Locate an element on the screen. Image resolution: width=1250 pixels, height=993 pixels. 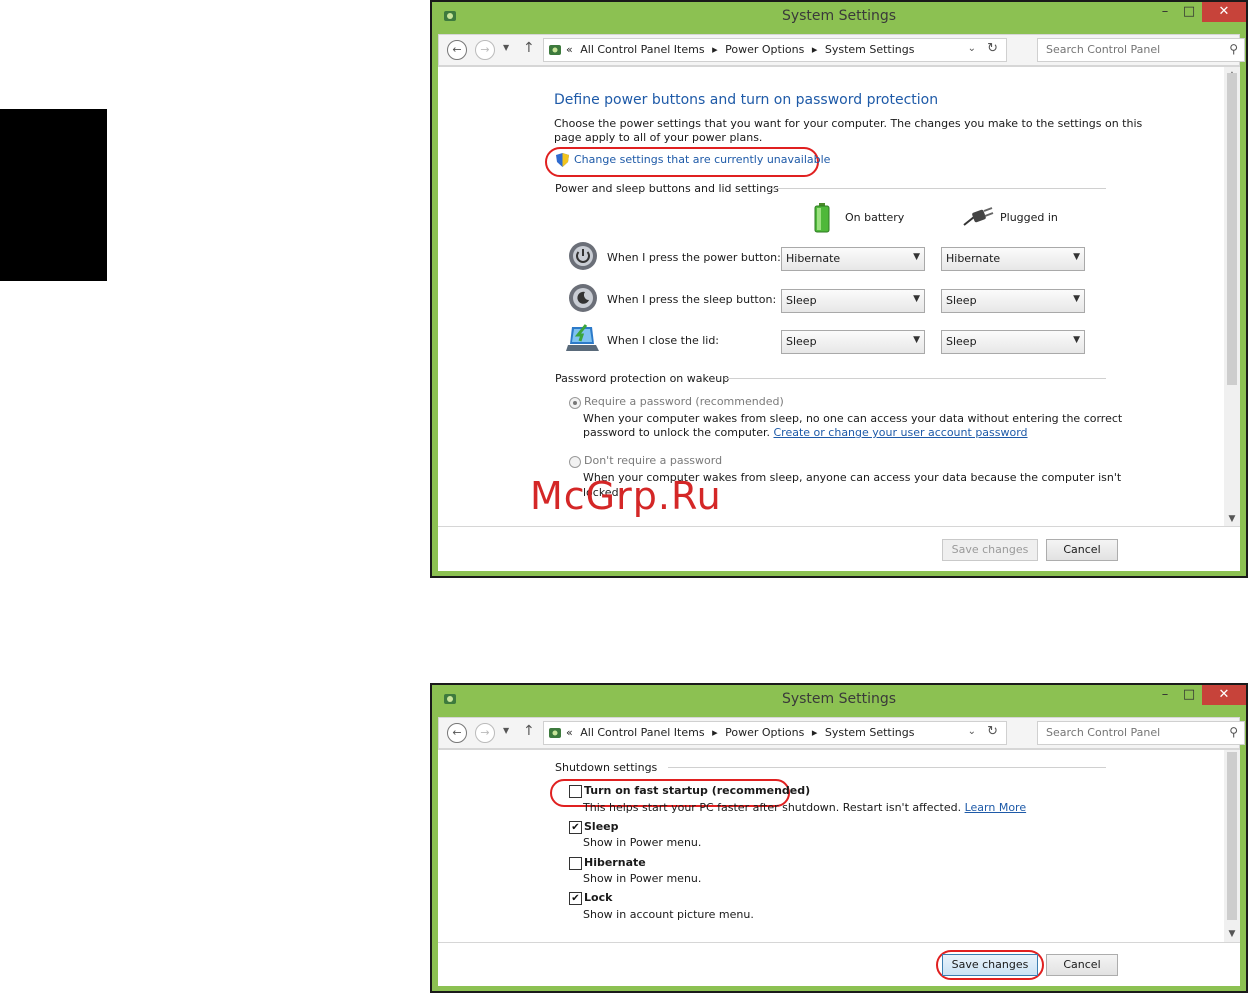
laptop-lid-icon is located at coordinates (582, 337).